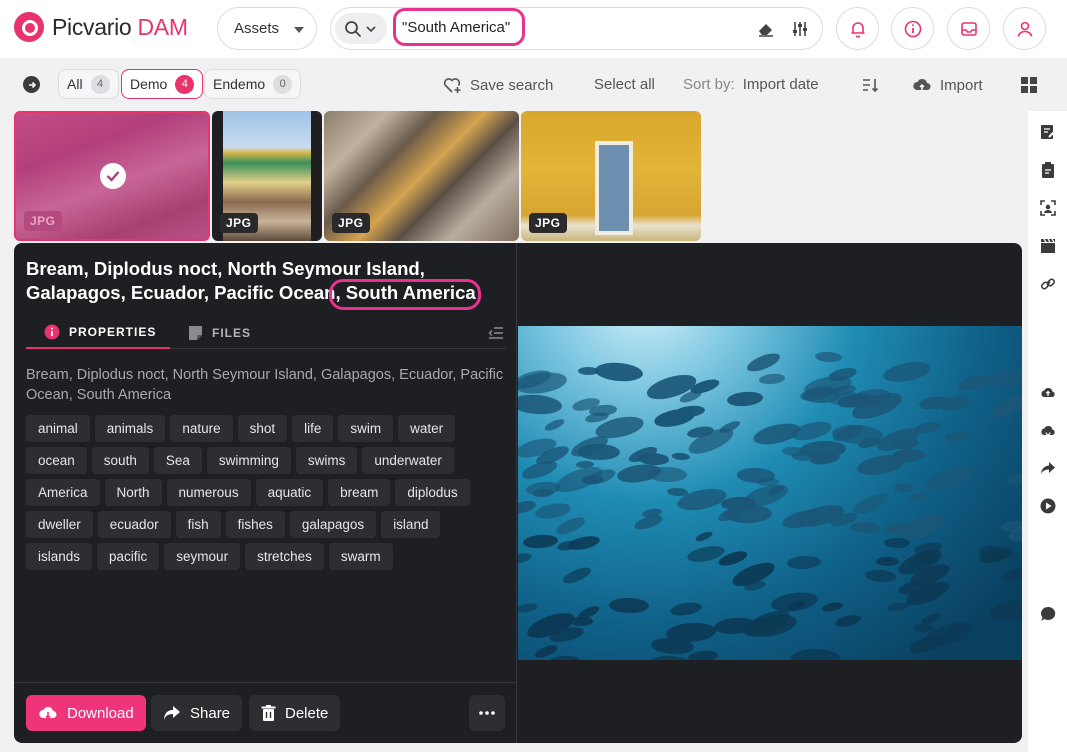  What do you see at coordinates (1048, 208) in the screenshot?
I see `face-recognition-icon` at bounding box center [1048, 208].